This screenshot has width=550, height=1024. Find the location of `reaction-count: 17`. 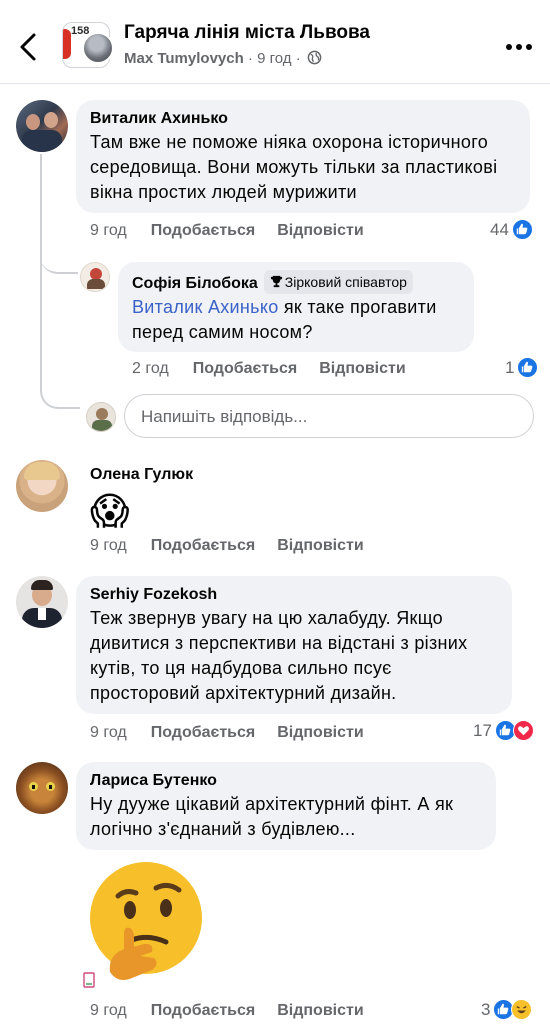

reaction-count: 17 is located at coordinates (503, 730).